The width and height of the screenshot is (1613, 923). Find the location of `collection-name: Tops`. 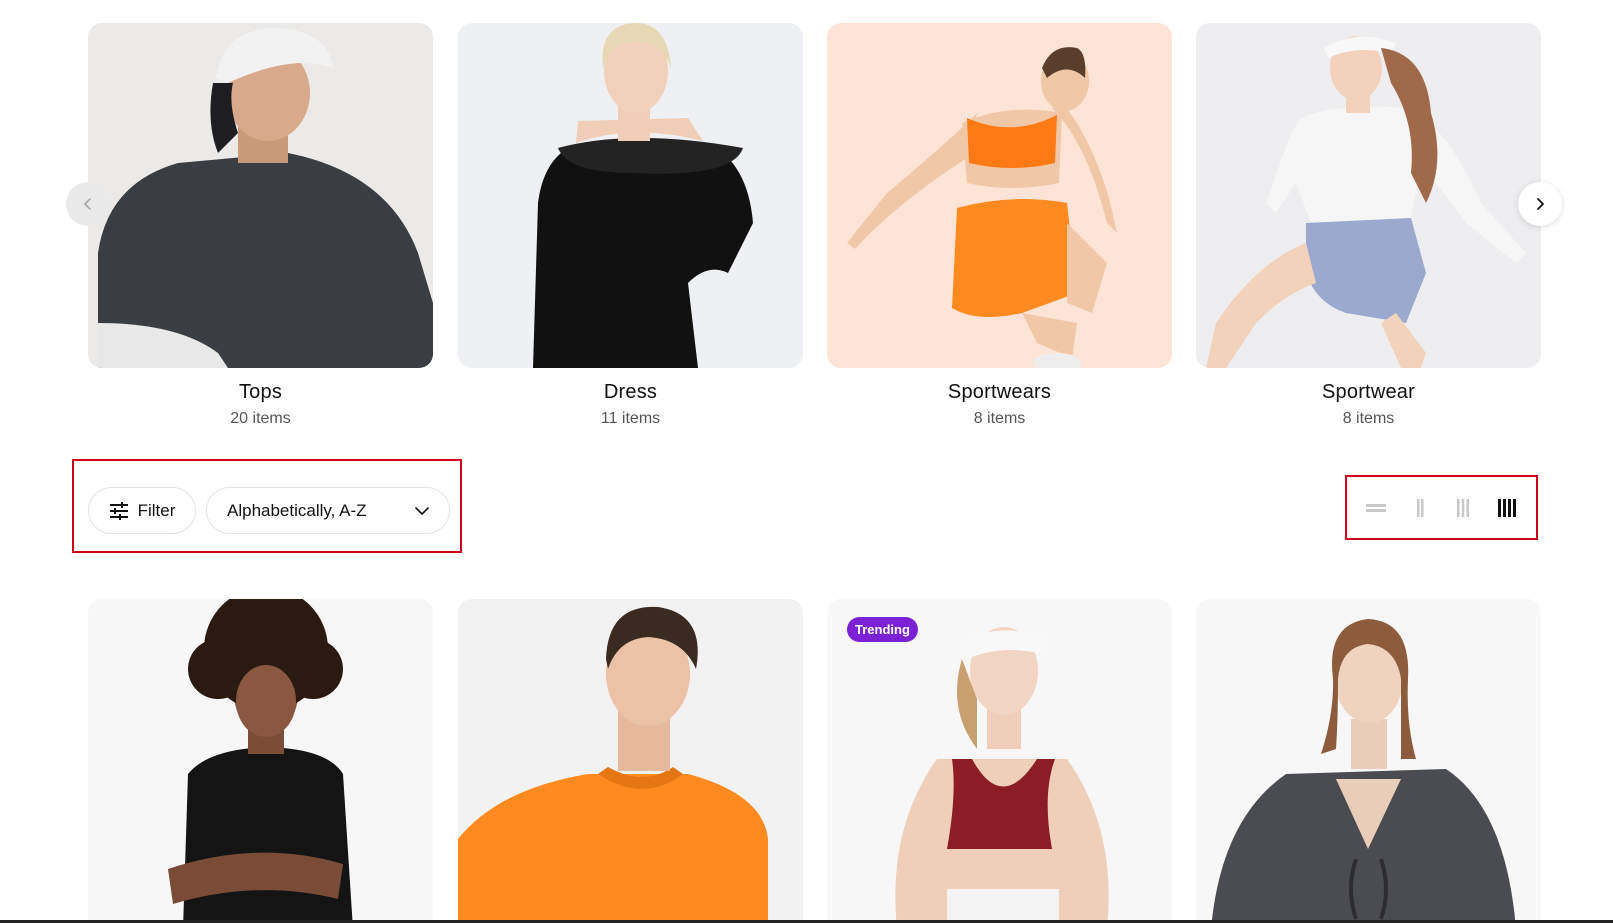

collection-name: Tops is located at coordinates (260, 392).